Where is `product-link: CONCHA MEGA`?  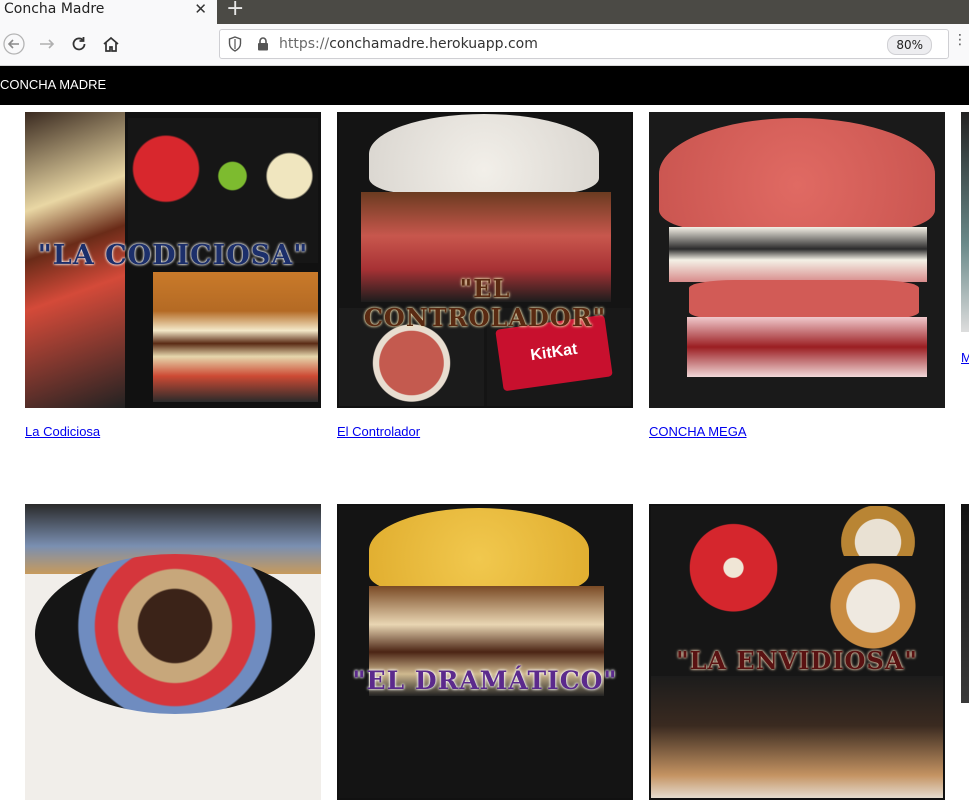 product-link: CONCHA MEGA is located at coordinates (698, 431).